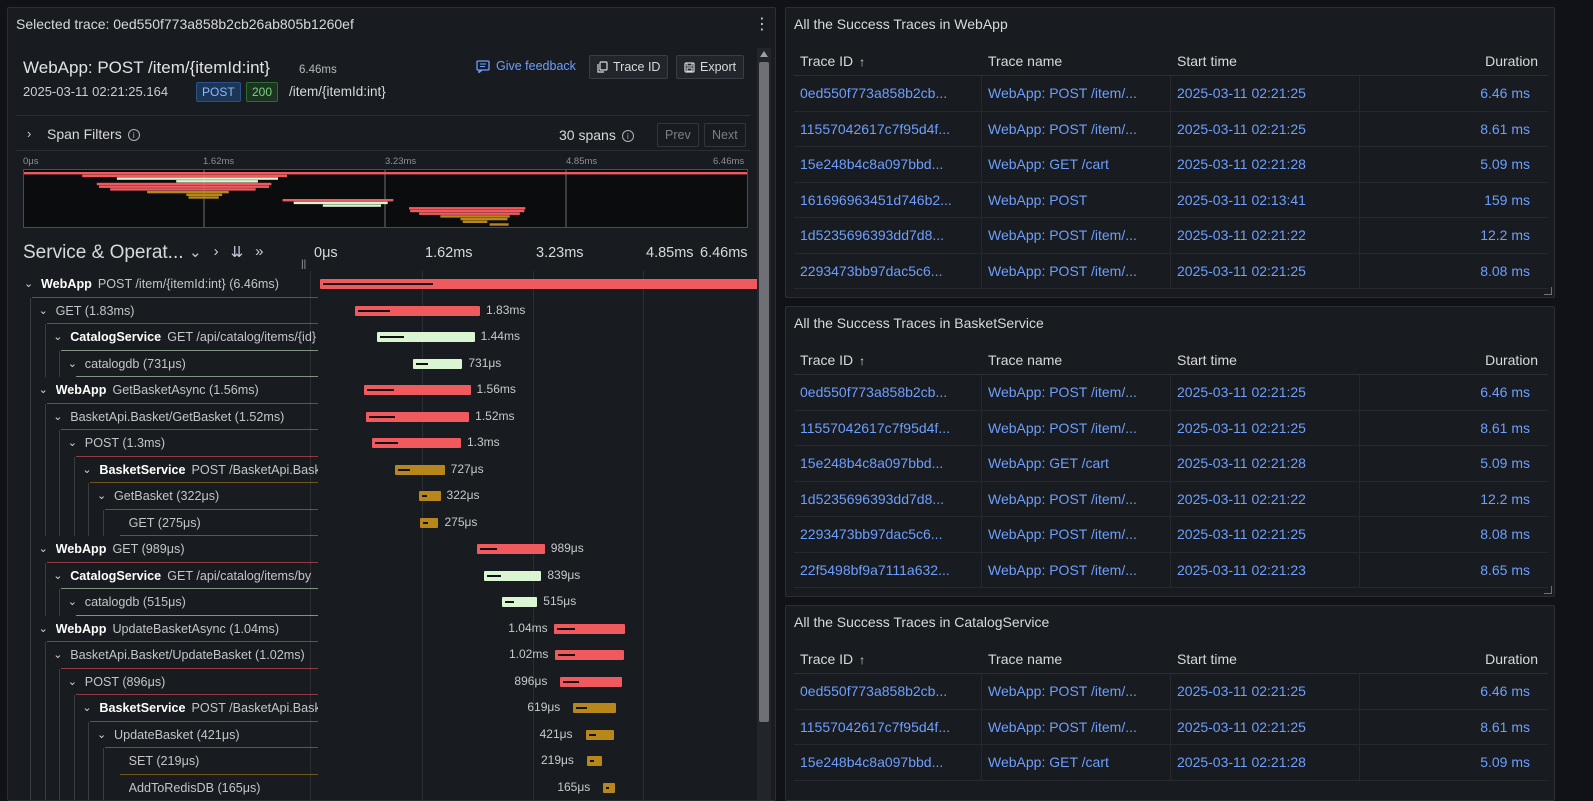  Describe the element at coordinates (1241, 499) in the screenshot. I see `start-time-link: 2025-03-11 02:21:22` at that location.